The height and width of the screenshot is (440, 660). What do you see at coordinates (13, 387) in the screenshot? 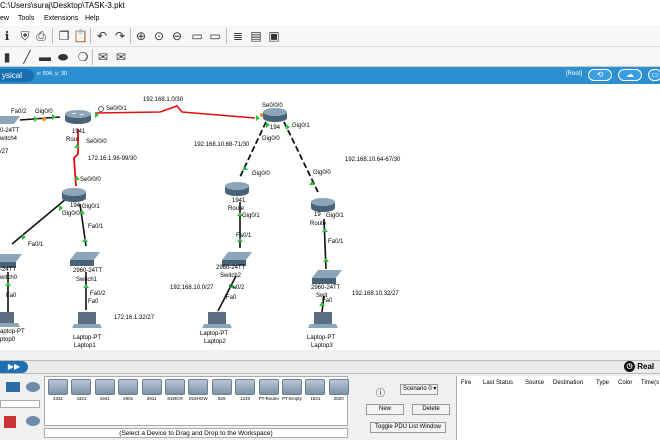
I see `network-devices-icon` at bounding box center [13, 387].